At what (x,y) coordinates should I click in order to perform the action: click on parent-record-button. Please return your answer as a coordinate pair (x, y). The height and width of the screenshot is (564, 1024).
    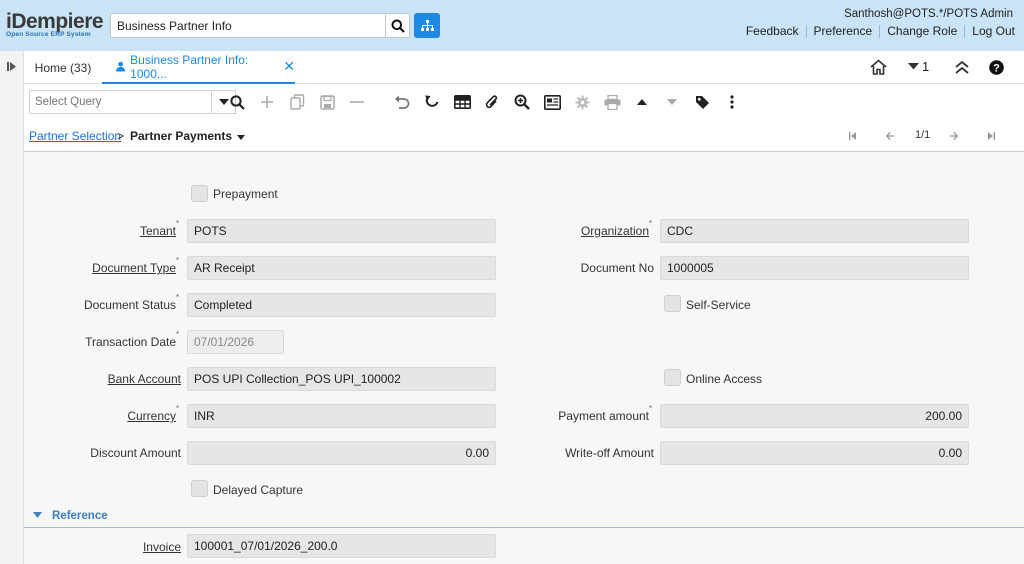
    Looking at the image, I should click on (642, 102).